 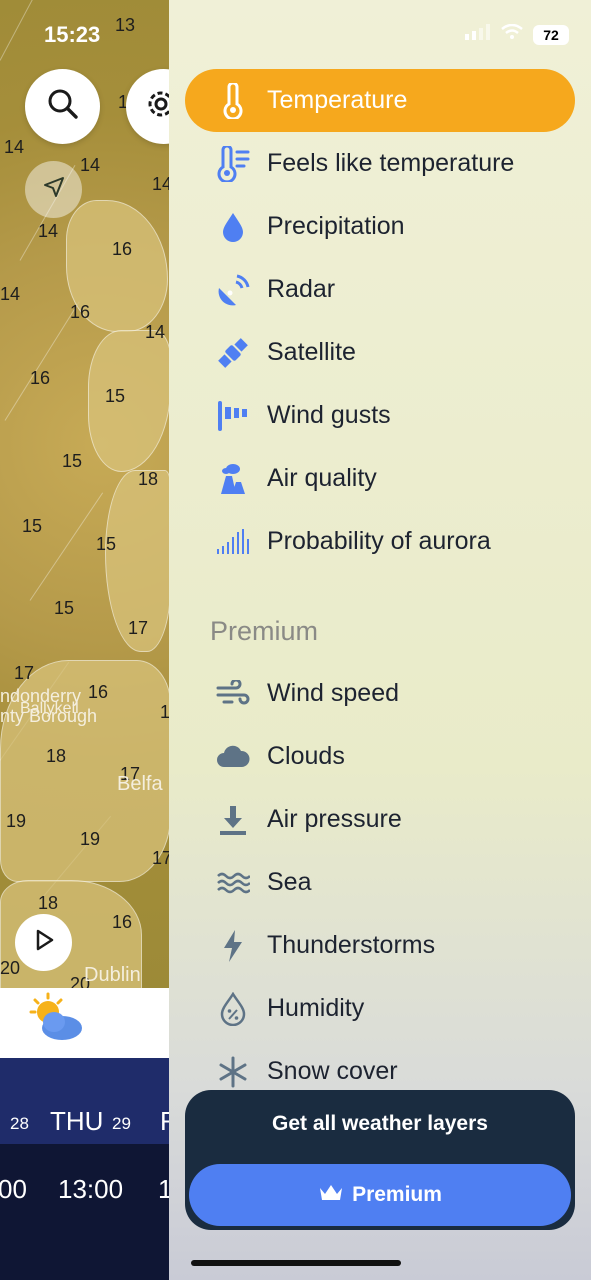 I want to click on humidity-icon, so click(x=233, y=1008).